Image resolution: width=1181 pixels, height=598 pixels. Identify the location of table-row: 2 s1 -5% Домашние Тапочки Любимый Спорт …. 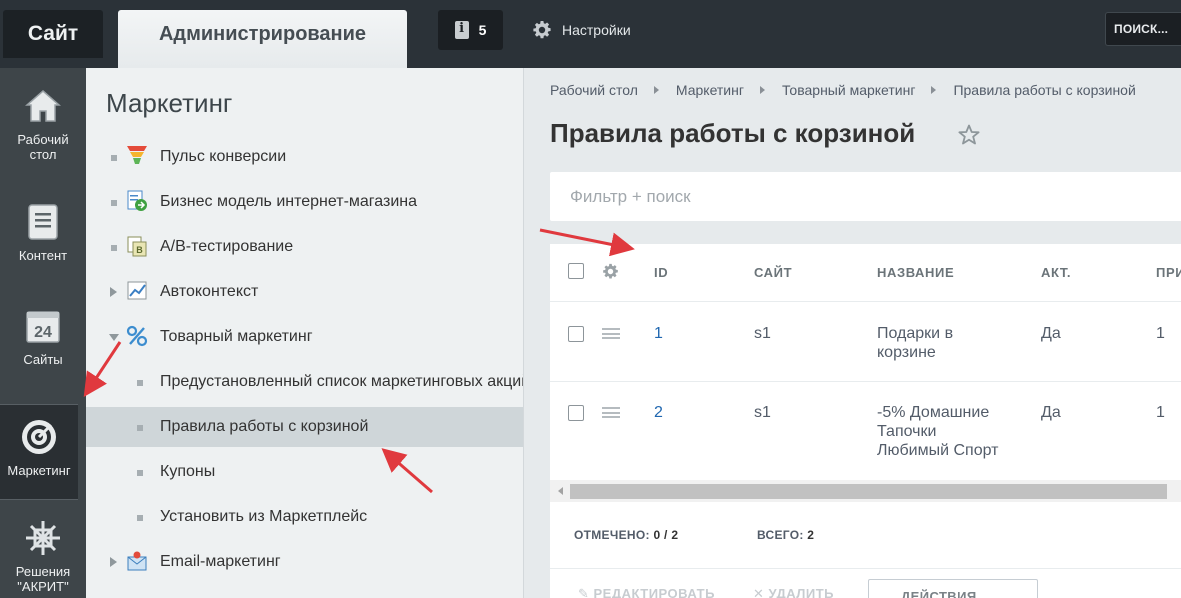
(865, 431).